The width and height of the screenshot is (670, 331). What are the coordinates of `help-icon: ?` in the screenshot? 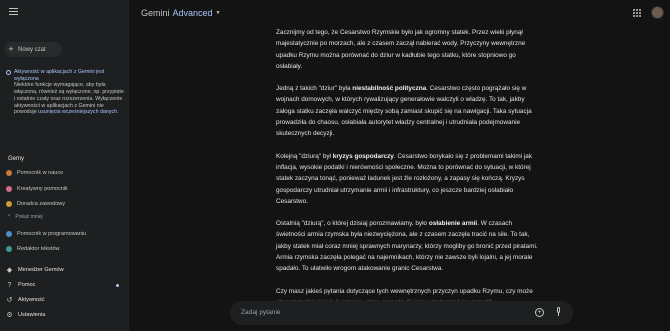 It's located at (9, 285).